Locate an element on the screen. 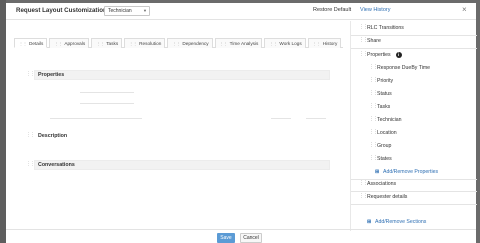 This screenshot has height=243, width=480. sidebar-item-associations: ⋮⋮ Associations is located at coordinates (414, 185).